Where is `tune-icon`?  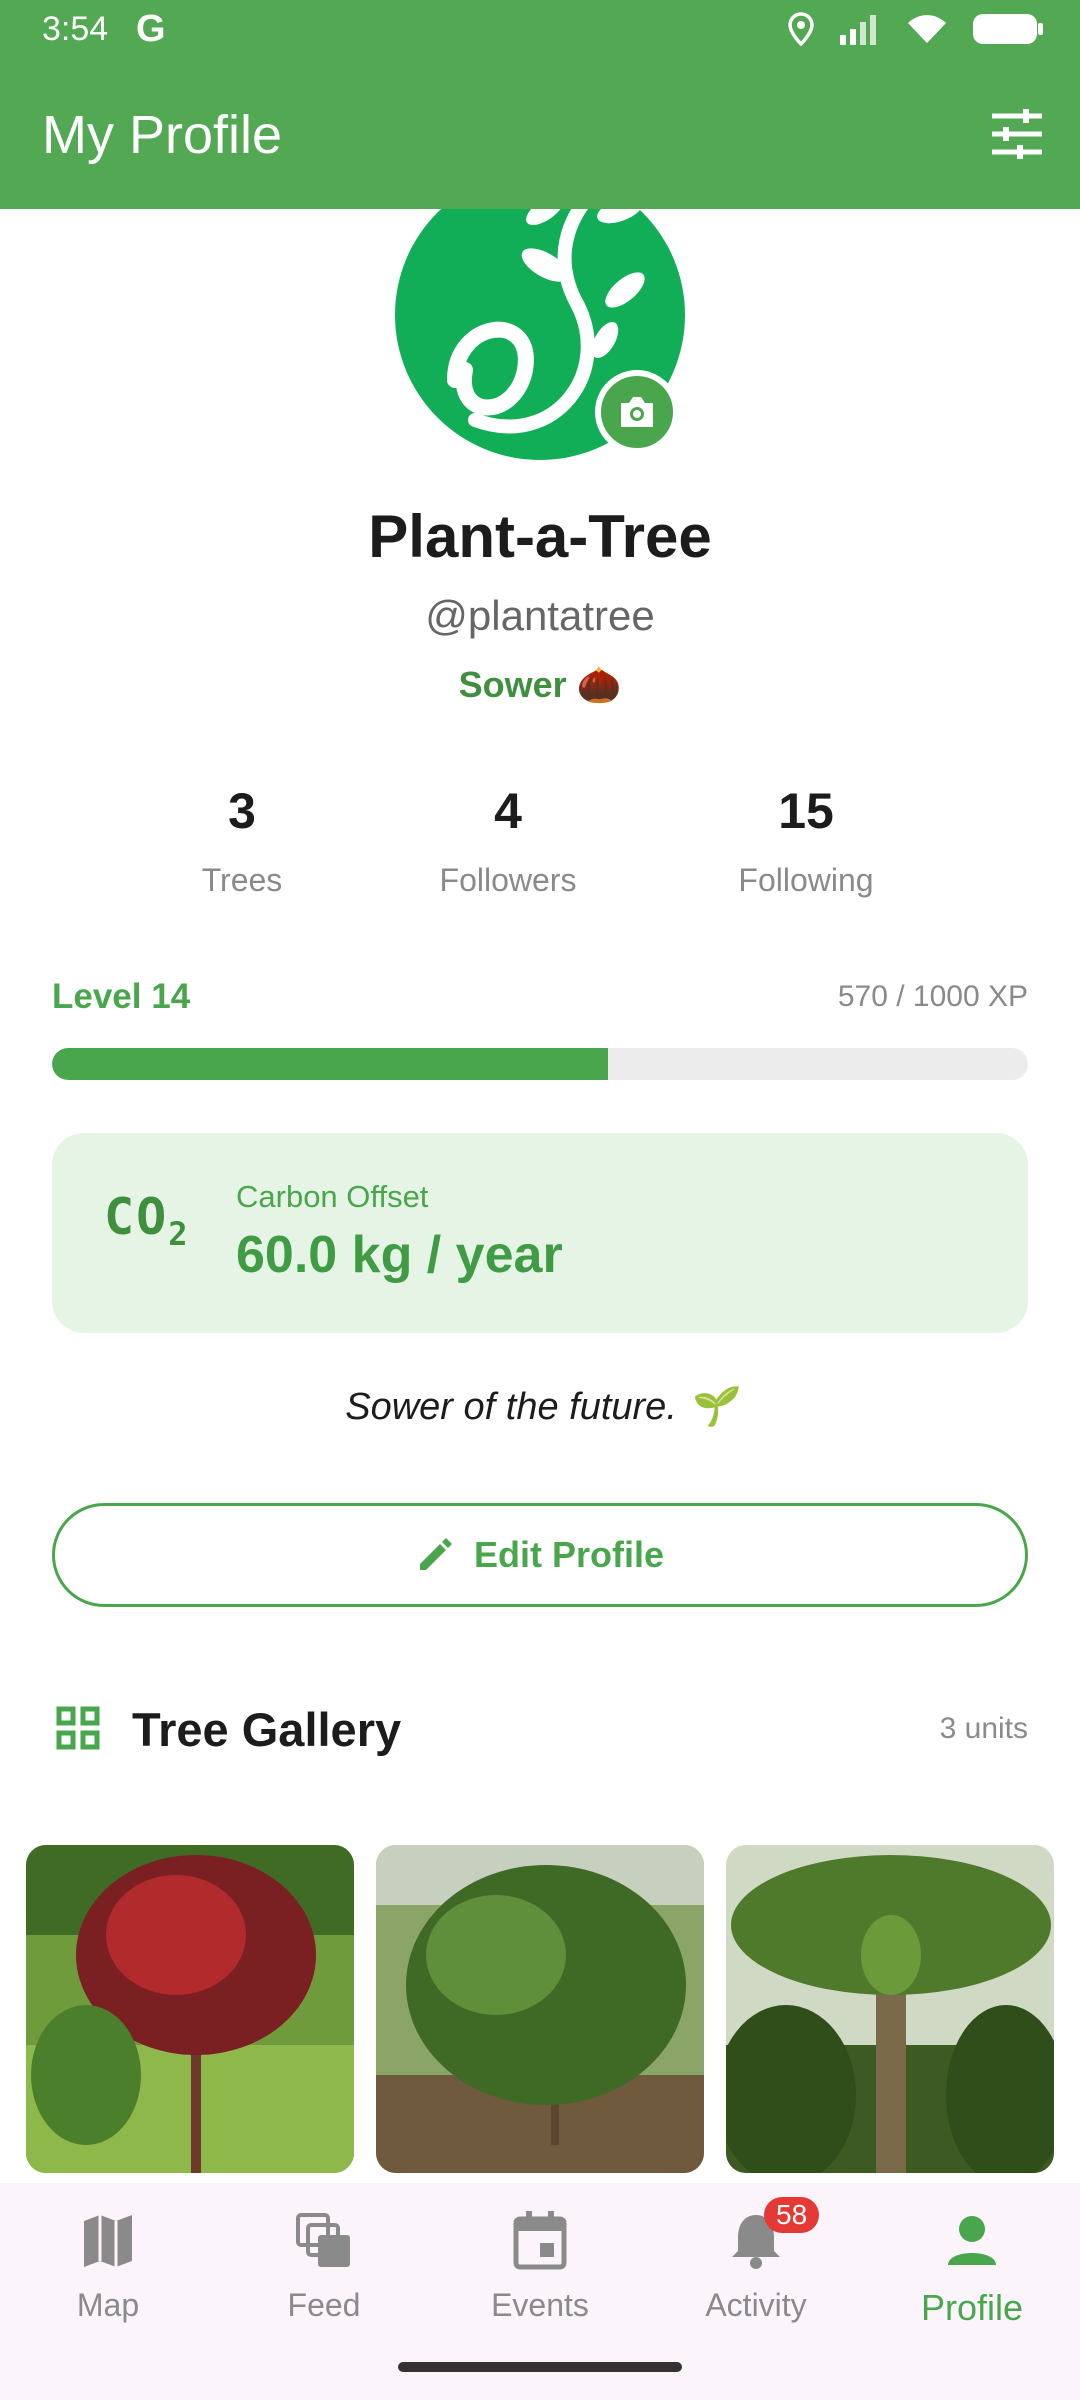
tune-icon is located at coordinates (1017, 134).